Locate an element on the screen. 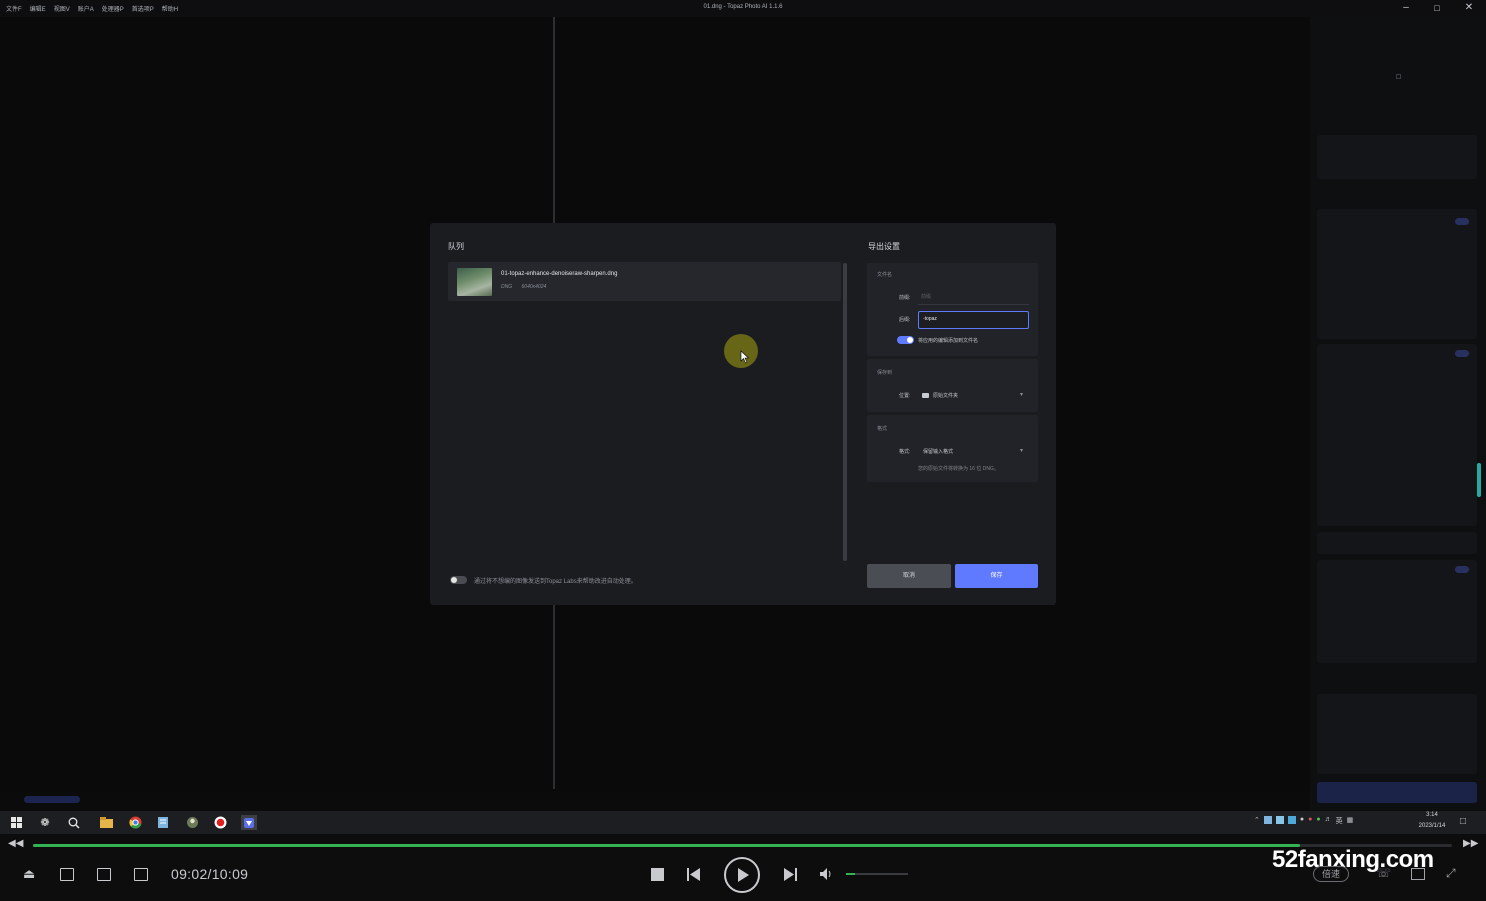 Image resolution: width=1486 pixels, height=901 pixels. topaz-icon is located at coordinates (249, 822).